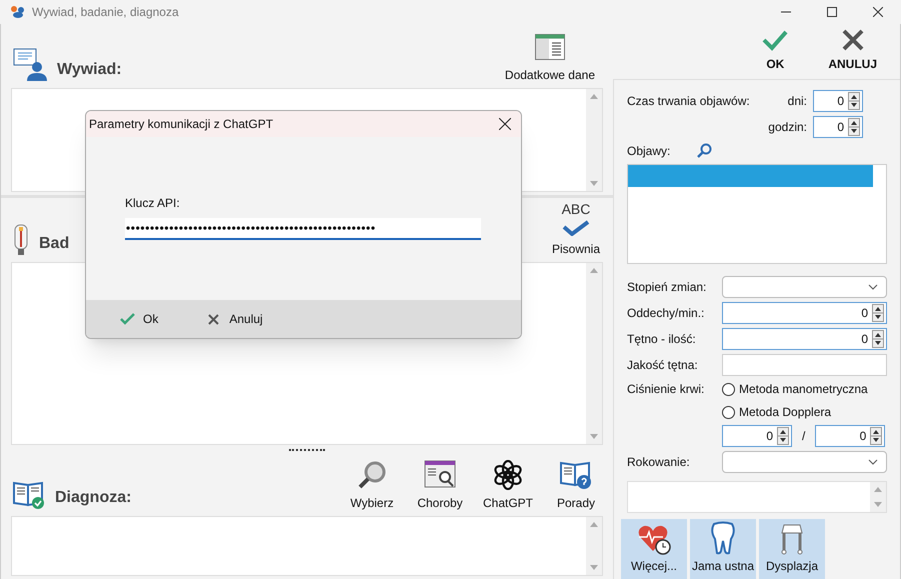 The height and width of the screenshot is (579, 901). Describe the element at coordinates (688, 101) in the screenshot. I see `duration-label: Czas trwania objawów:` at that location.